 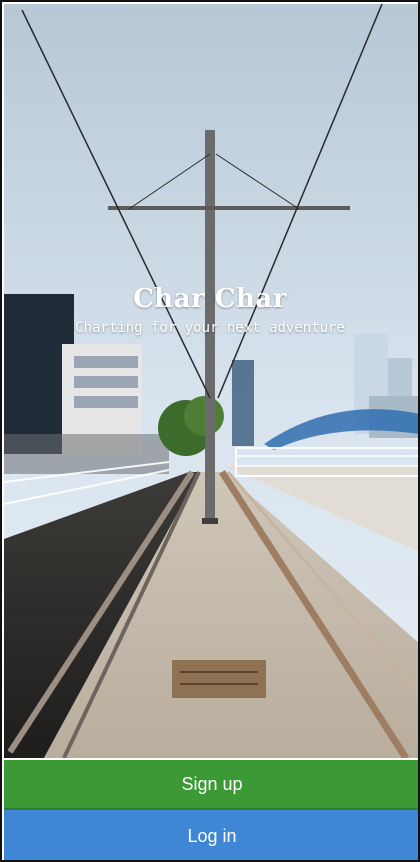 I want to click on sign-up-button: Sign up, so click(x=211, y=785).